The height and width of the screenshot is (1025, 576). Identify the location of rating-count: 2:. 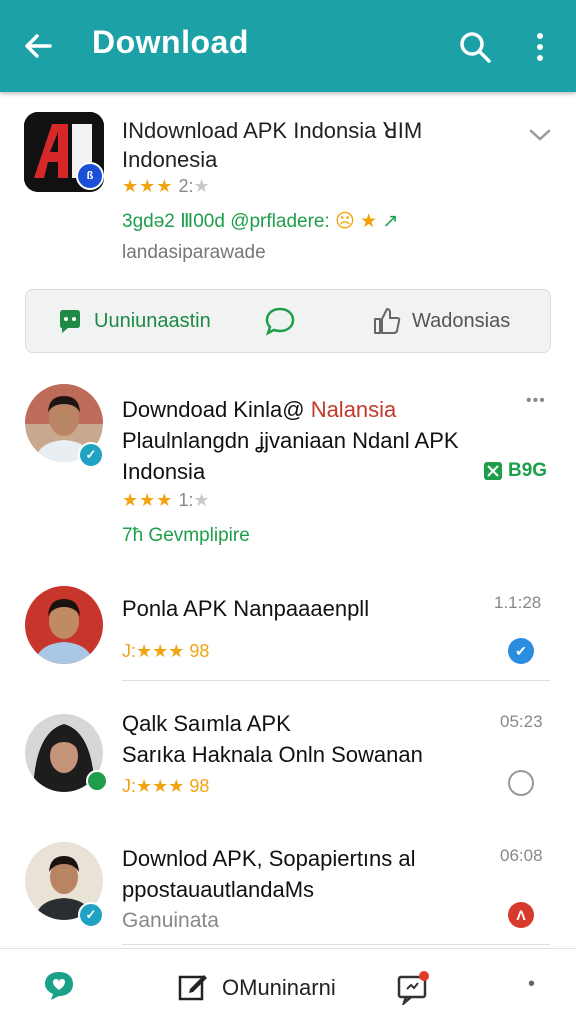
(186, 186).